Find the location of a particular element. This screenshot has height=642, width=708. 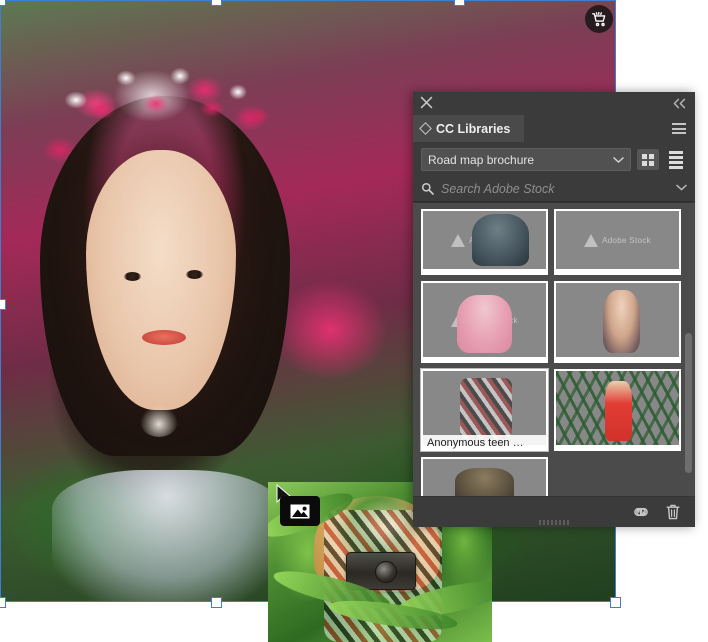

panel-topbar is located at coordinates (554, 103).